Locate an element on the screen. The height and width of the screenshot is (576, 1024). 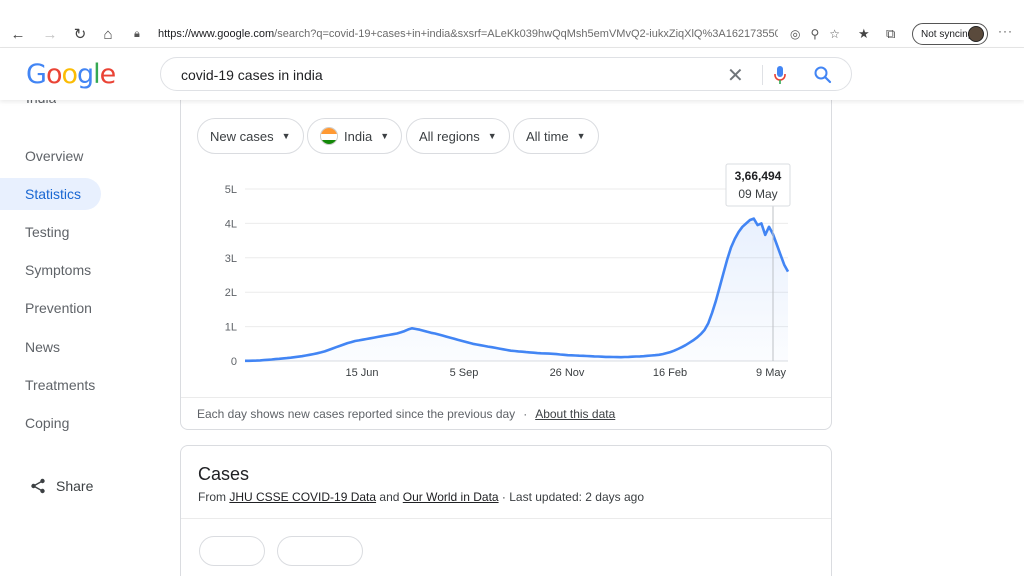
x-tick-label: 26 Nov is located at coordinates (567, 373).